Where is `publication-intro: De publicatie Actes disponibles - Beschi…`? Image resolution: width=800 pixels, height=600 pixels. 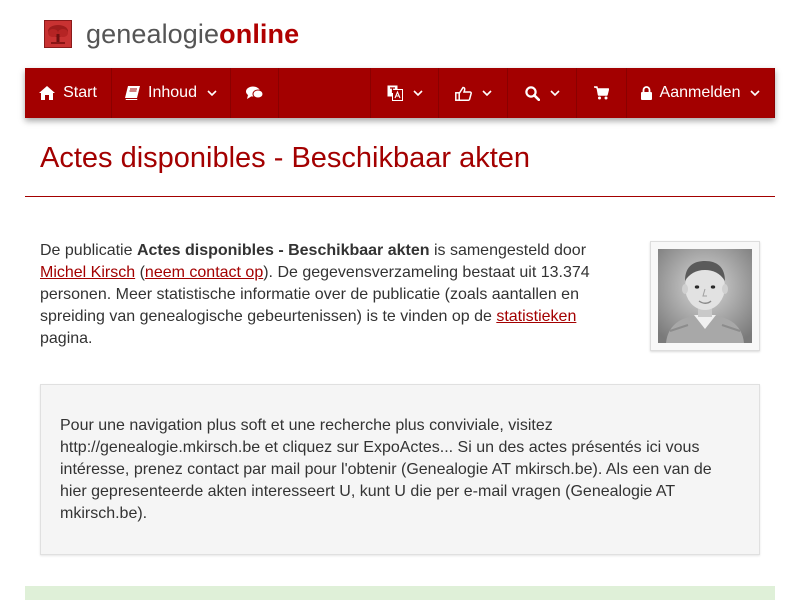
publication-intro: De publicatie Actes disponibles - Beschi… is located at coordinates (322, 295).